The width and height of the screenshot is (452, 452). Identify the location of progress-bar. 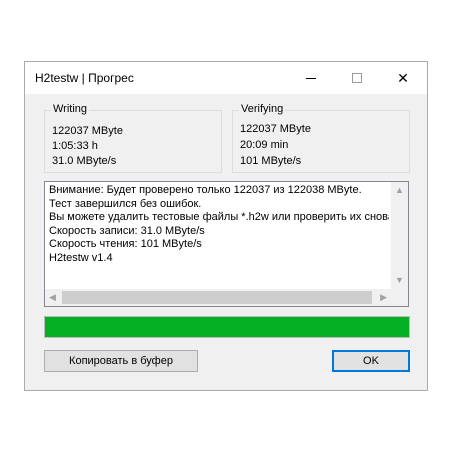
(227, 327).